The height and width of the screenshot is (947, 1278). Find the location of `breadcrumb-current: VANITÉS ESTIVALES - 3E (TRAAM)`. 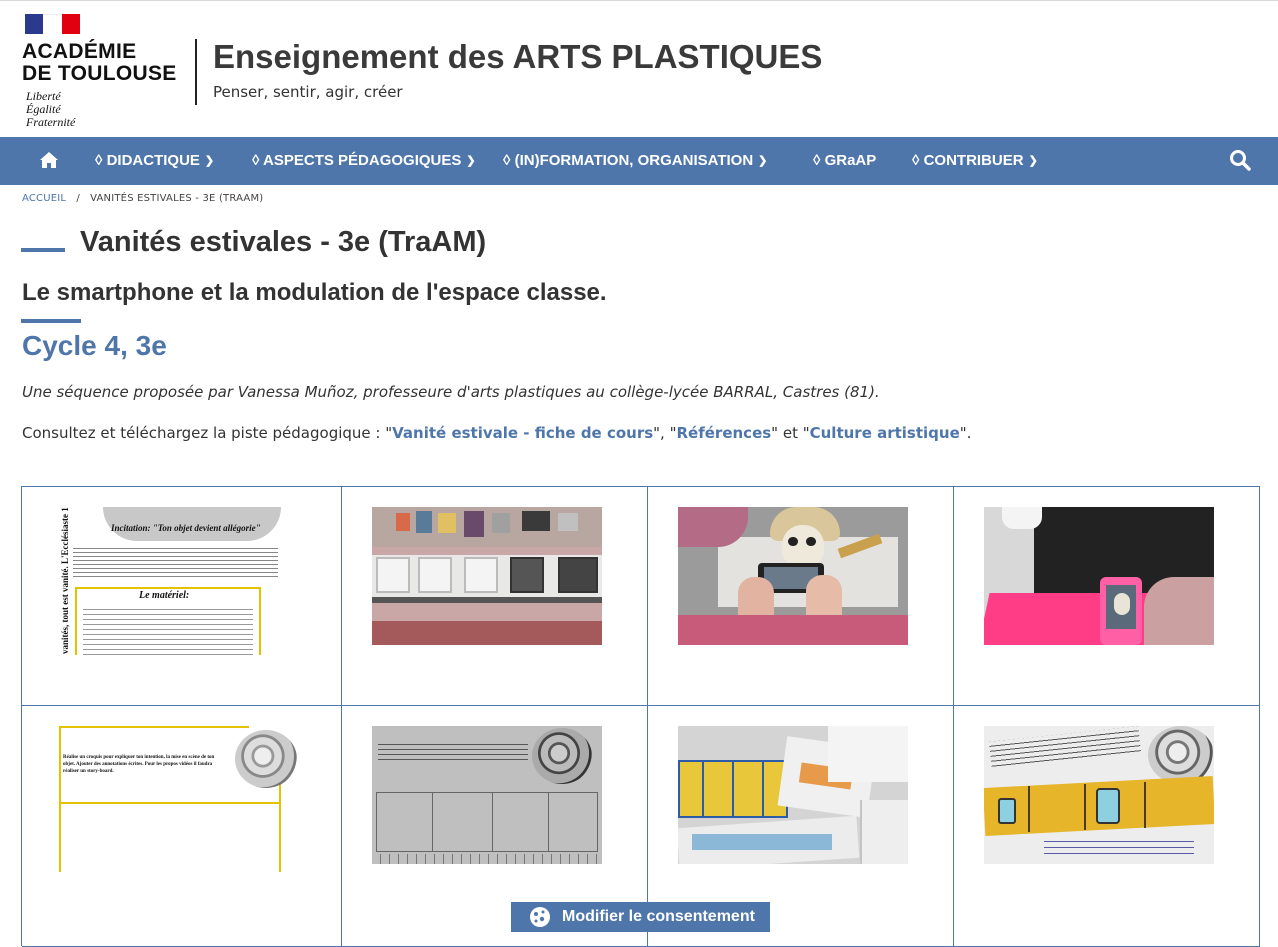

breadcrumb-current: VANITÉS ESTIVALES - 3E (TRAAM) is located at coordinates (177, 198).